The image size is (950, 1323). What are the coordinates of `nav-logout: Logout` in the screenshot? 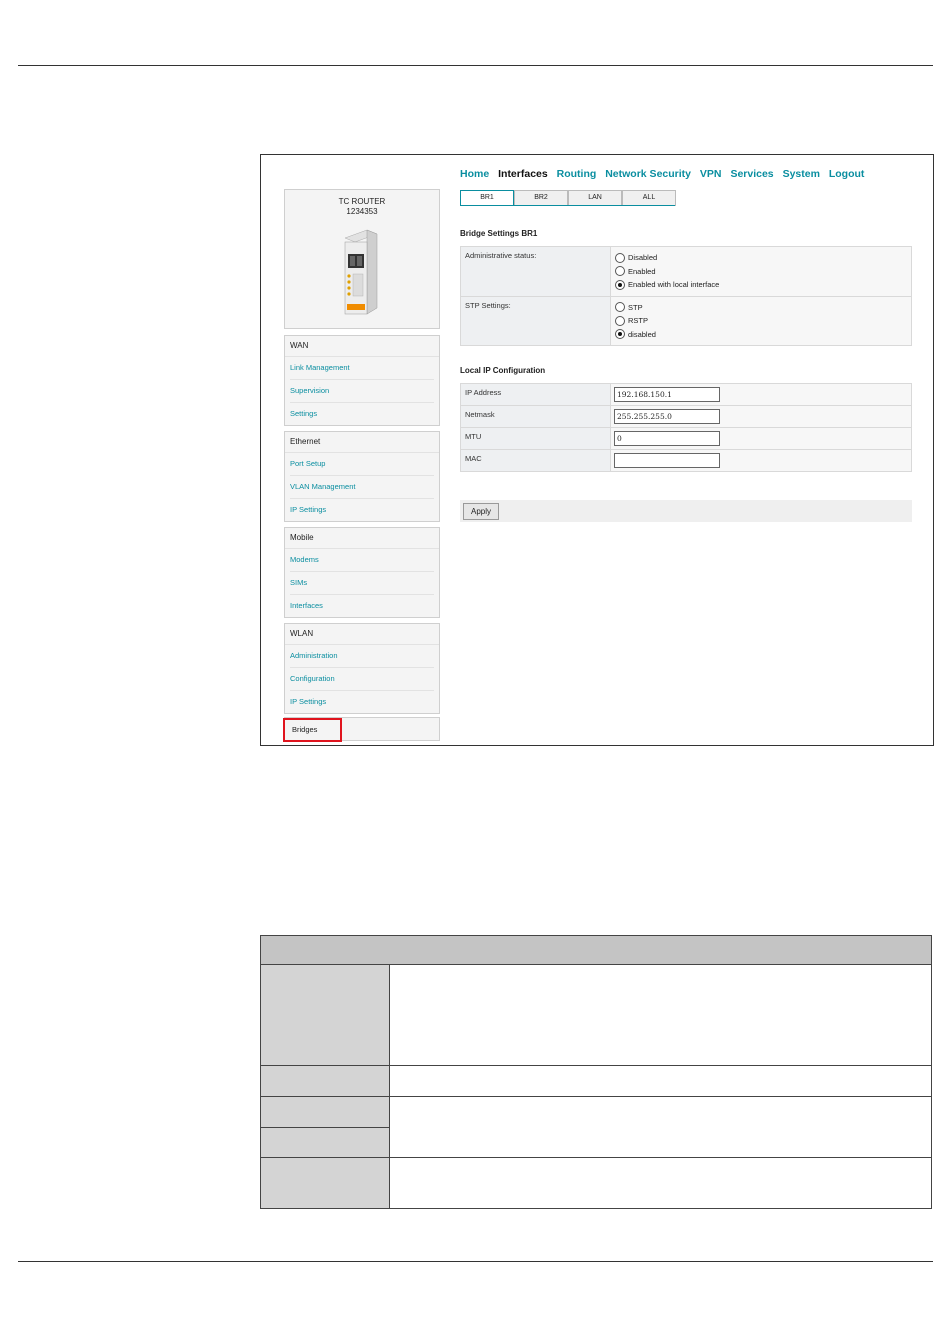 It's located at (847, 174).